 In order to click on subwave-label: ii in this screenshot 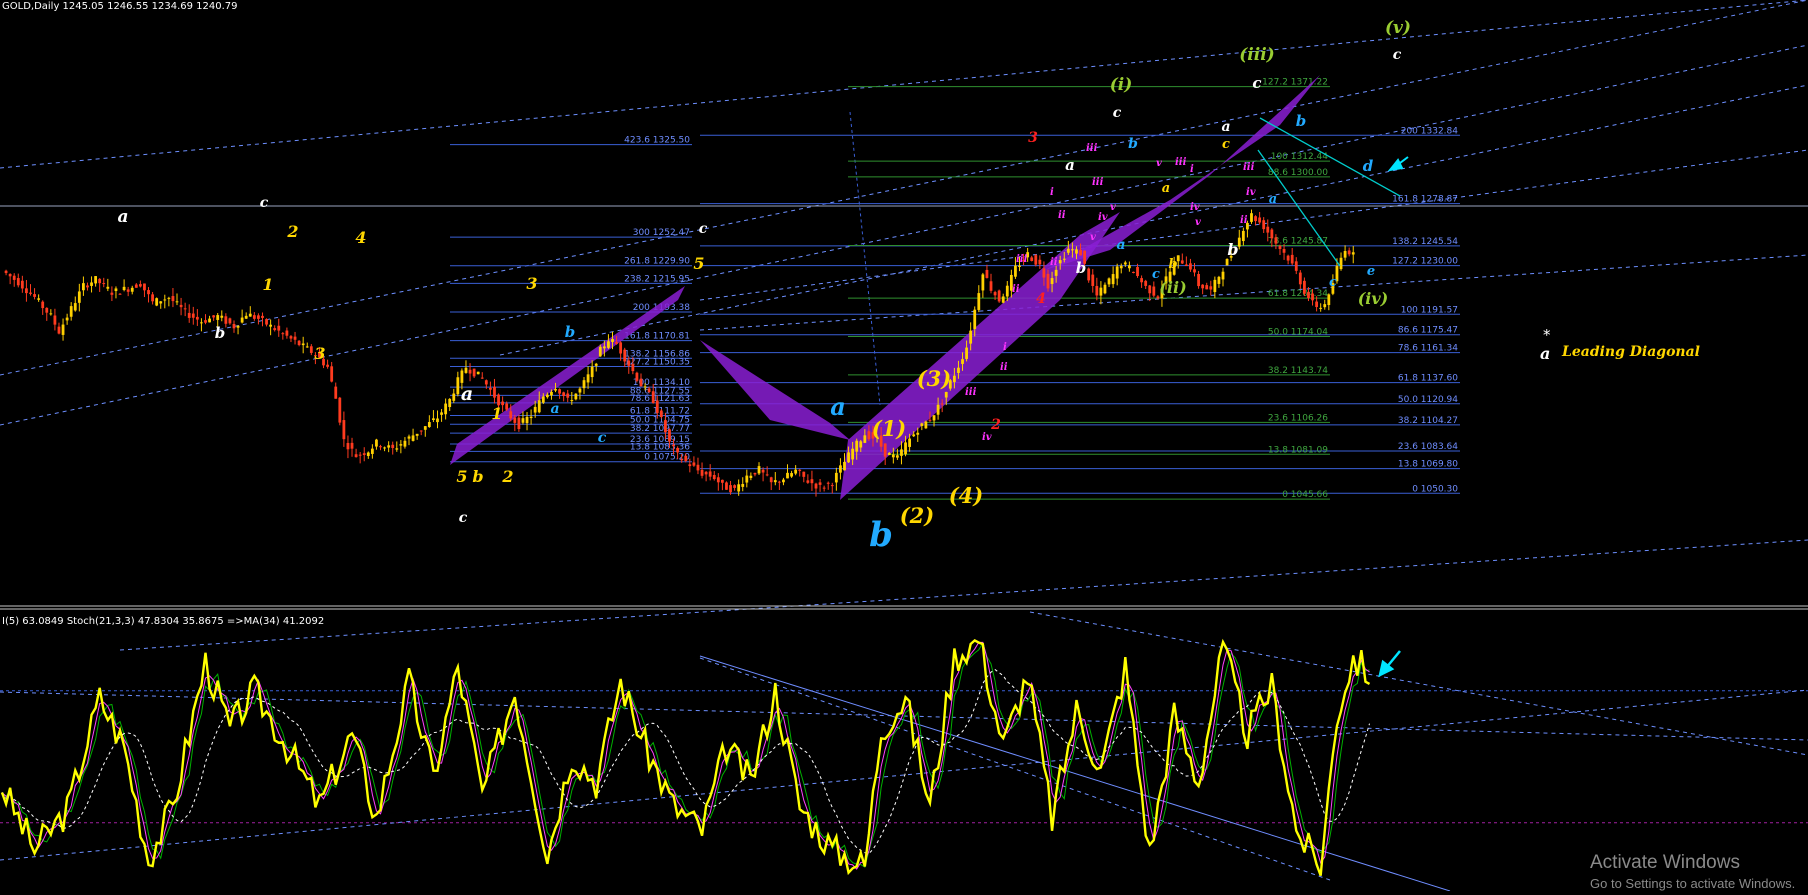, I will do `click(1054, 262)`.